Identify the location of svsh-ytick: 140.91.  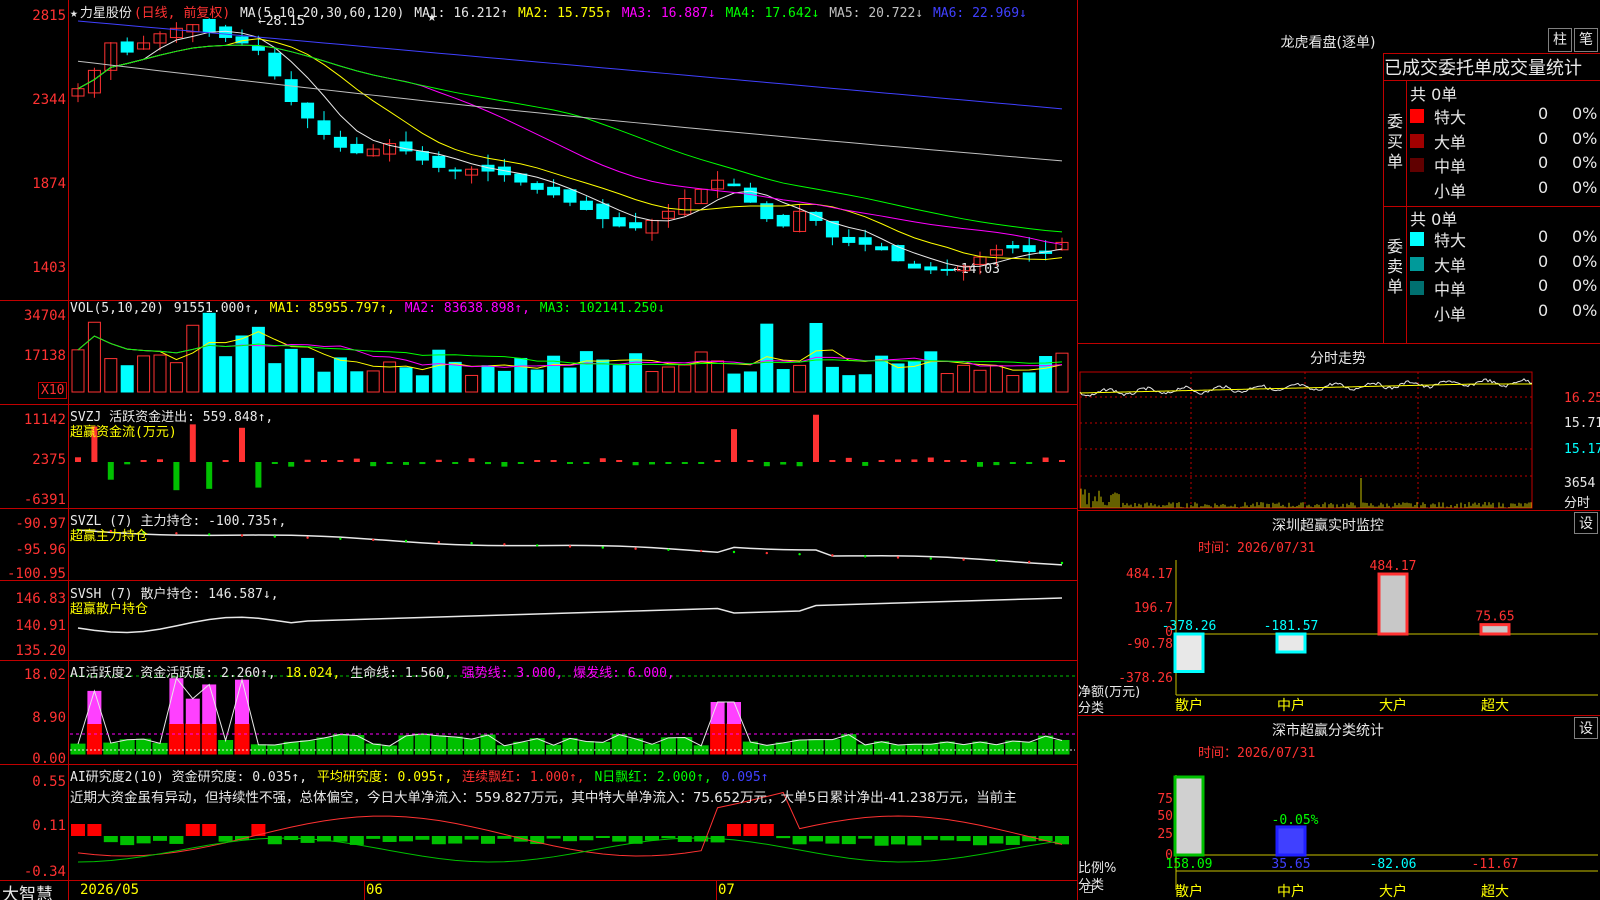
(40, 626).